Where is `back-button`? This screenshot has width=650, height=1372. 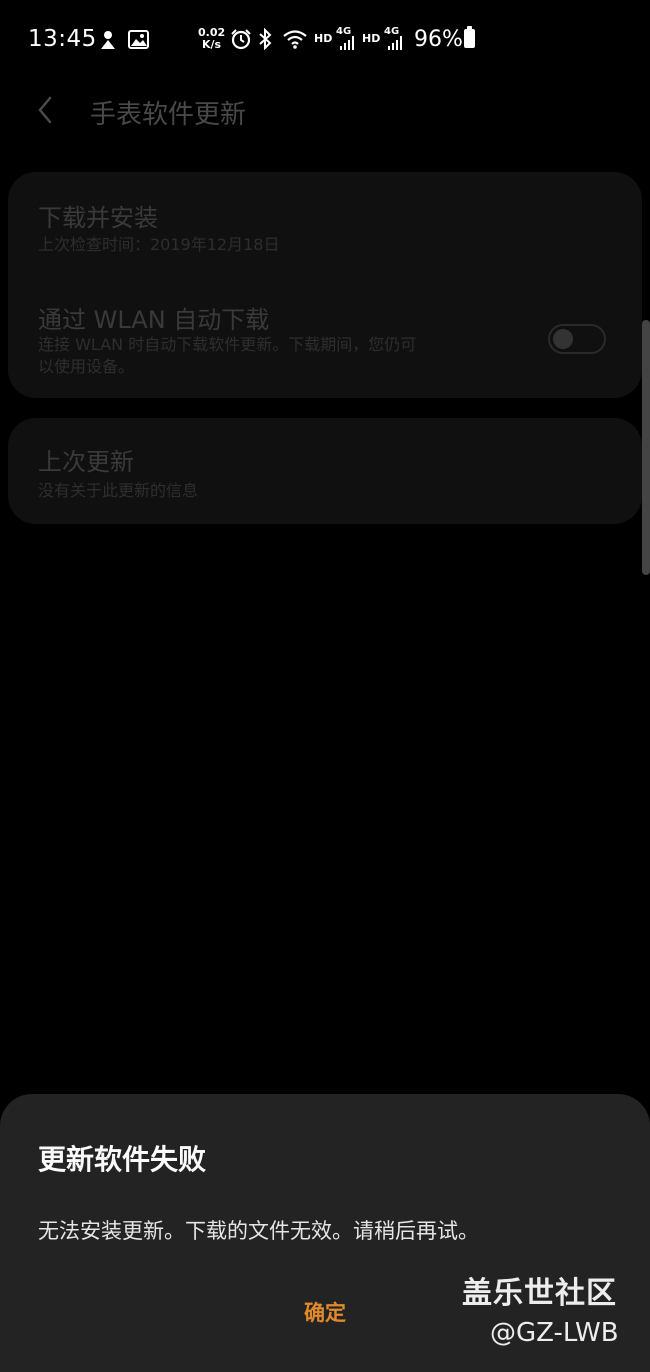 back-button is located at coordinates (50, 110).